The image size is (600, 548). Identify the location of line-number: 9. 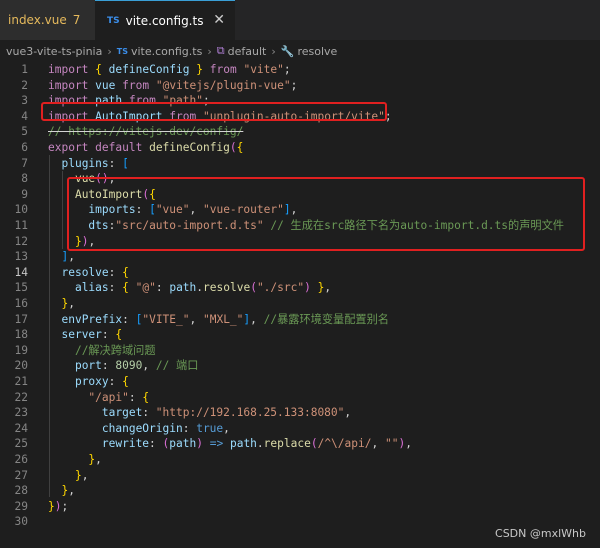
(24, 194).